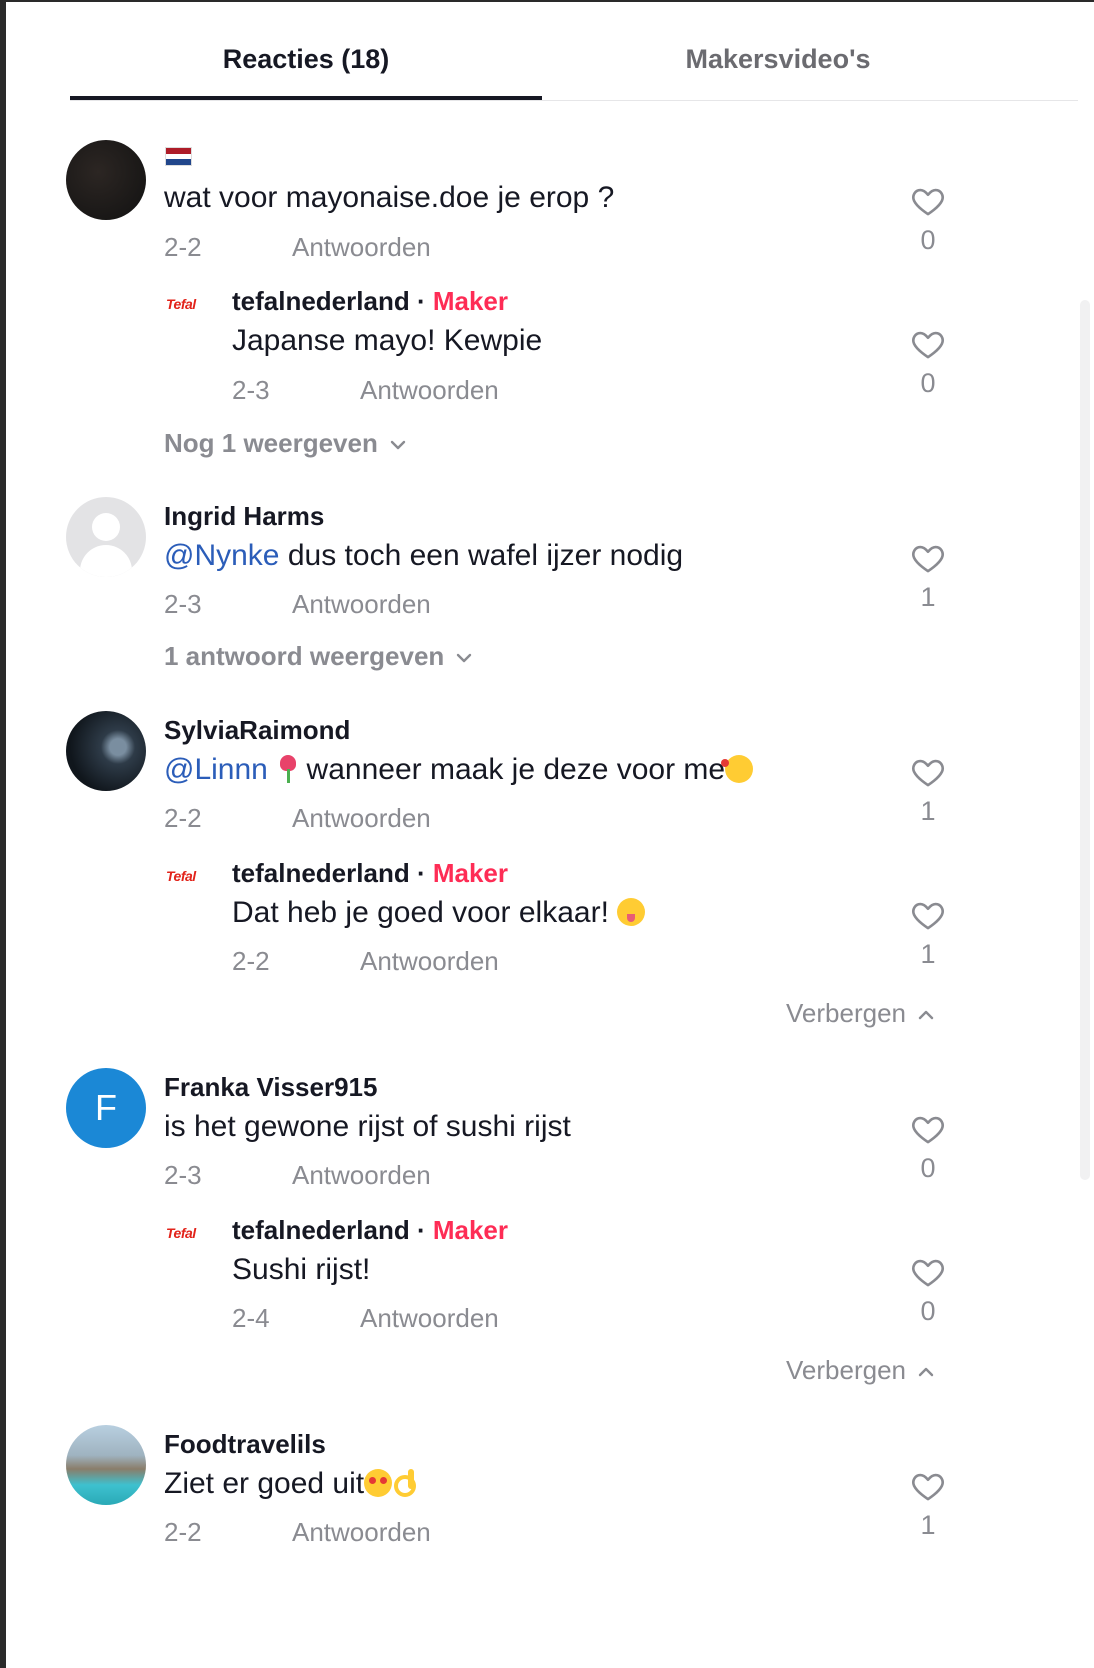  I want to click on comment-username: Foodtravelils, so click(245, 1444).